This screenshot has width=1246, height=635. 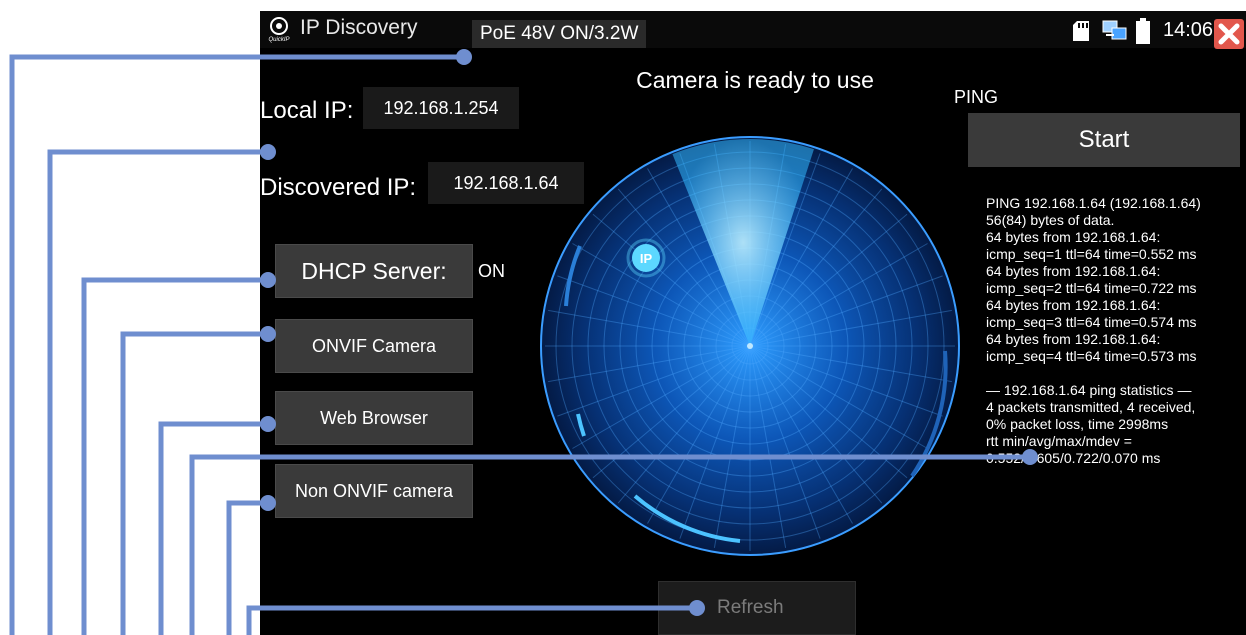 What do you see at coordinates (1114, 30) in the screenshot?
I see `network-icon` at bounding box center [1114, 30].